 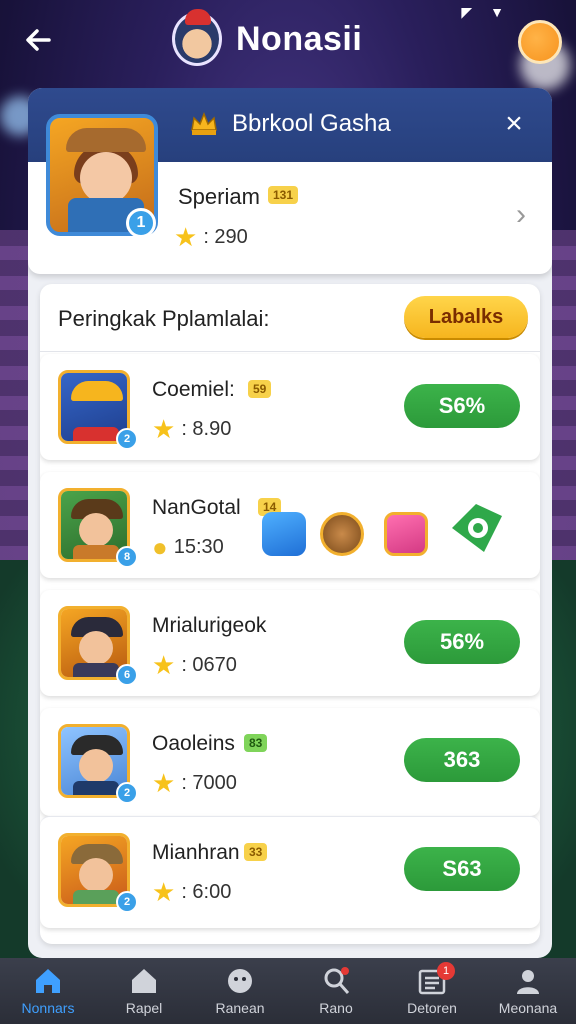 What do you see at coordinates (290, 872) in the screenshot?
I see `list-item: 2 Mianhran 33 ★ : 6:00 S63` at bounding box center [290, 872].